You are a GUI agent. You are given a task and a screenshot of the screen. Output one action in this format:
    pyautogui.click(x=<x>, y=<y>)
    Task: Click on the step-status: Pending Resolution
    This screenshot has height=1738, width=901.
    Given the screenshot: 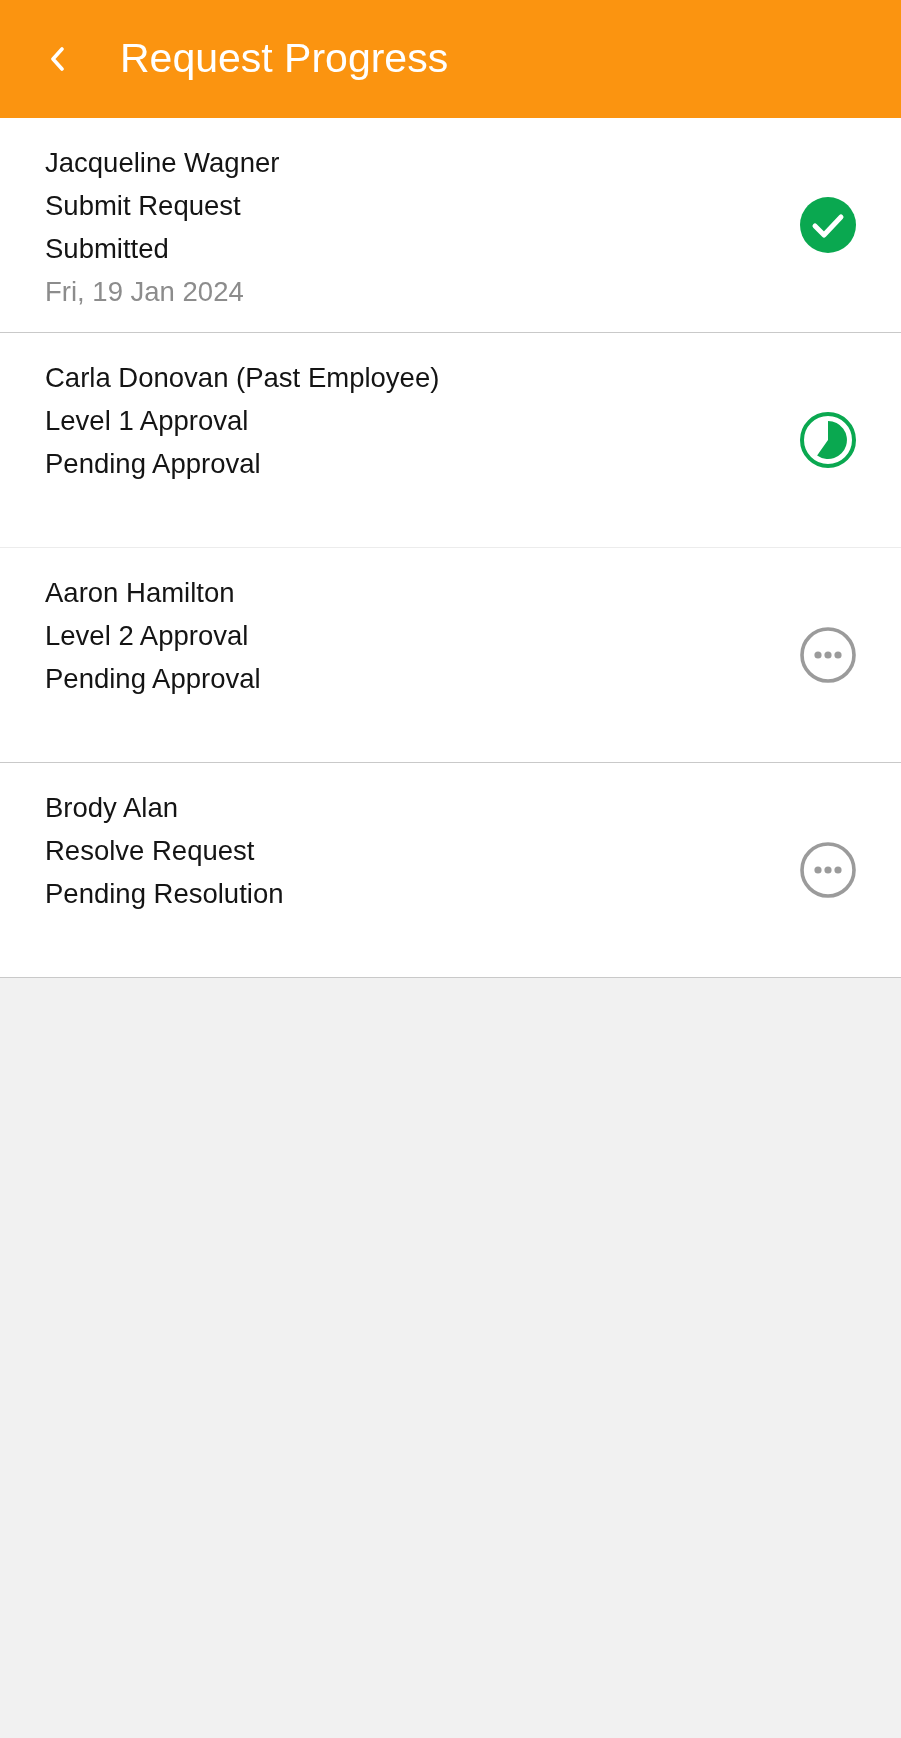 What is the action you would take?
    pyautogui.click(x=164, y=894)
    